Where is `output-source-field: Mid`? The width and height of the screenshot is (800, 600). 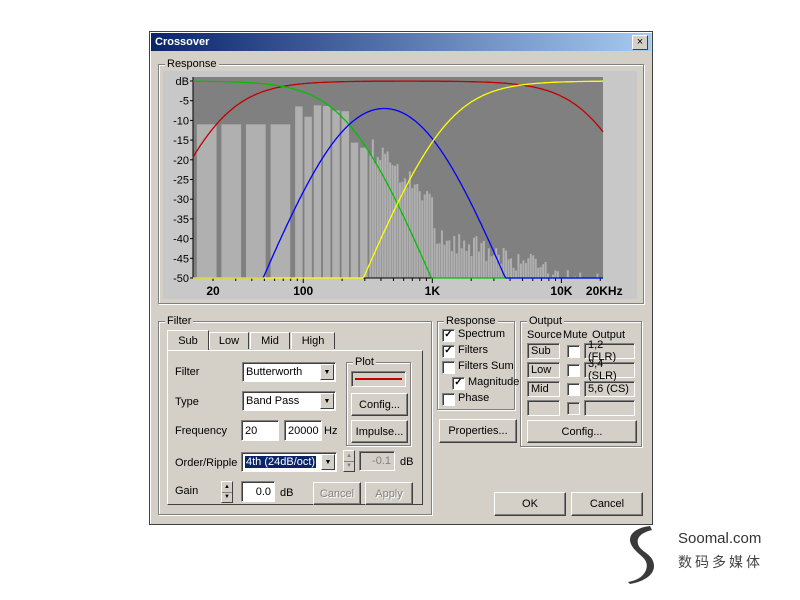 output-source-field: Mid is located at coordinates (543, 389).